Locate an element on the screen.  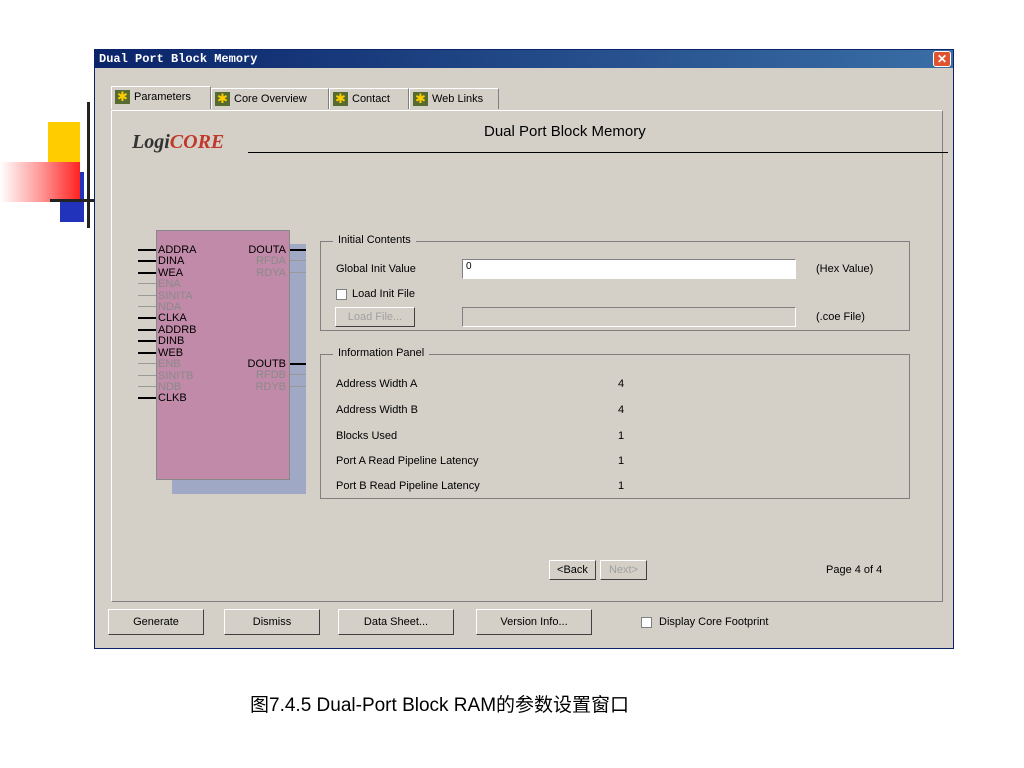
slide-decoration-vline is located at coordinates (88, 165).